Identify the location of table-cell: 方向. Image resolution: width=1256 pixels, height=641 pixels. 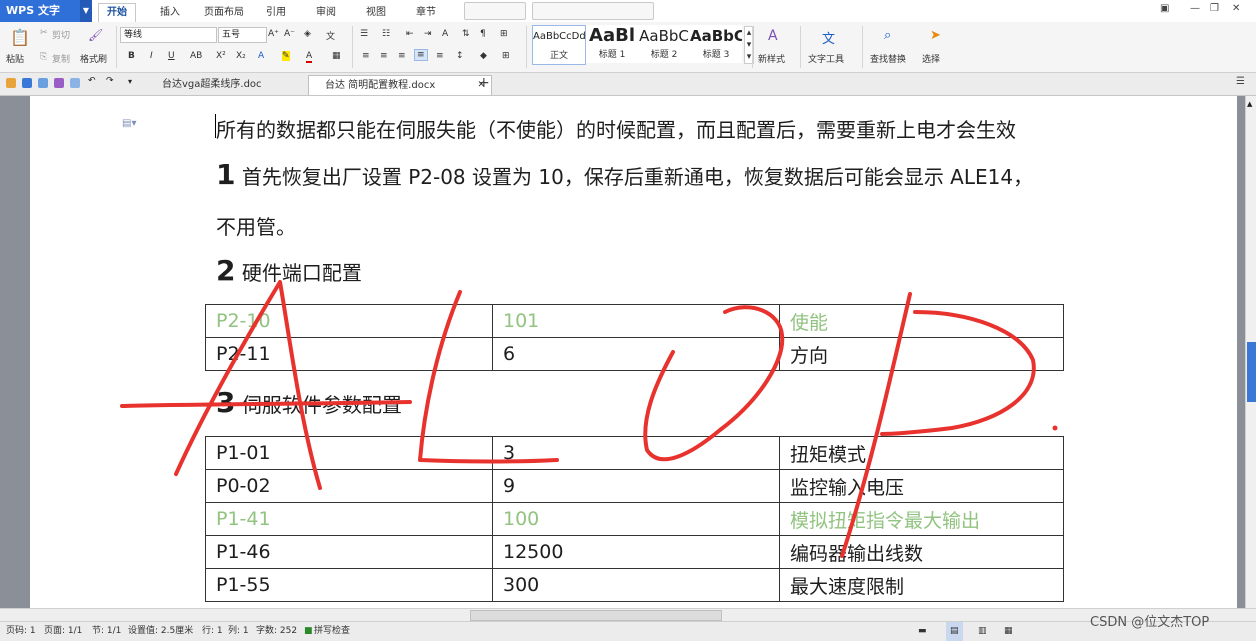
(921, 354).